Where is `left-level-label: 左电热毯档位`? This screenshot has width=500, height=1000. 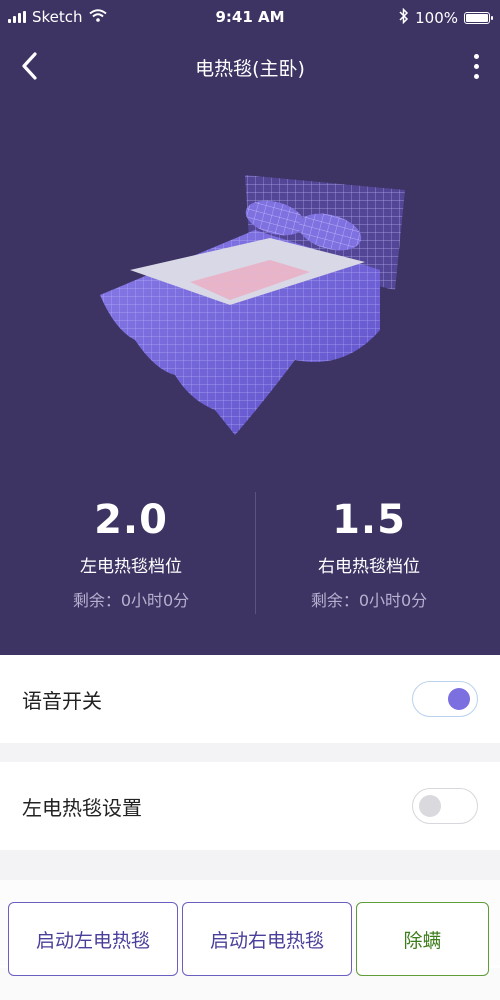
left-level-label: 左电热毯档位 is located at coordinates (131, 567).